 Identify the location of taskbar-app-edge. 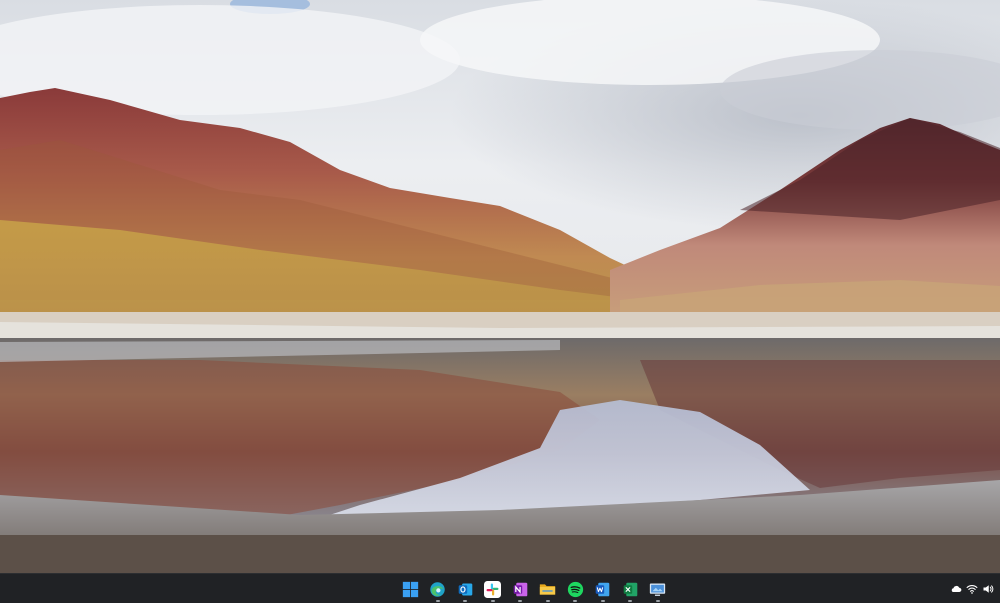
(438, 588).